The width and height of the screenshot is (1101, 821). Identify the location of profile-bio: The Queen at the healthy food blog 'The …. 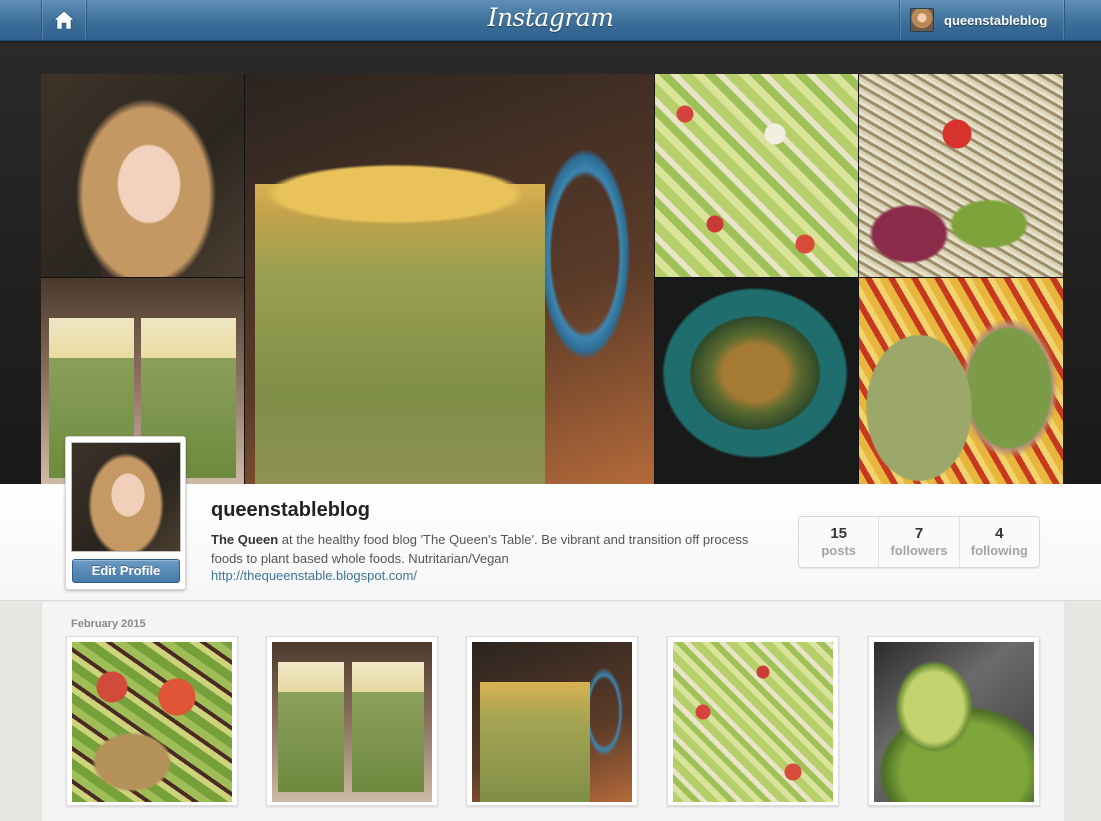
(491, 549).